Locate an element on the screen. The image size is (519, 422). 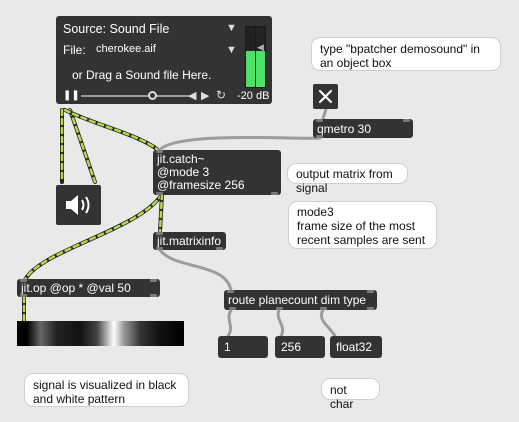
speaker-icon is located at coordinates (78, 205).